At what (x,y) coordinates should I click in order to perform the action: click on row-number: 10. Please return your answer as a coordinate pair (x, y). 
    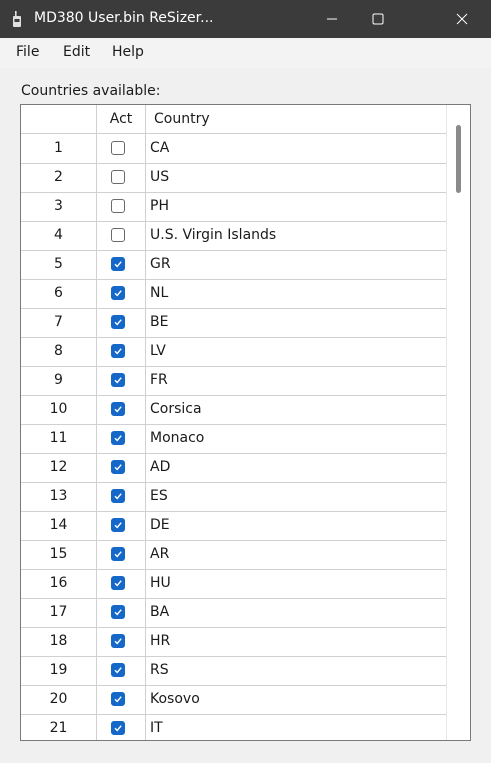
    Looking at the image, I should click on (58, 409).